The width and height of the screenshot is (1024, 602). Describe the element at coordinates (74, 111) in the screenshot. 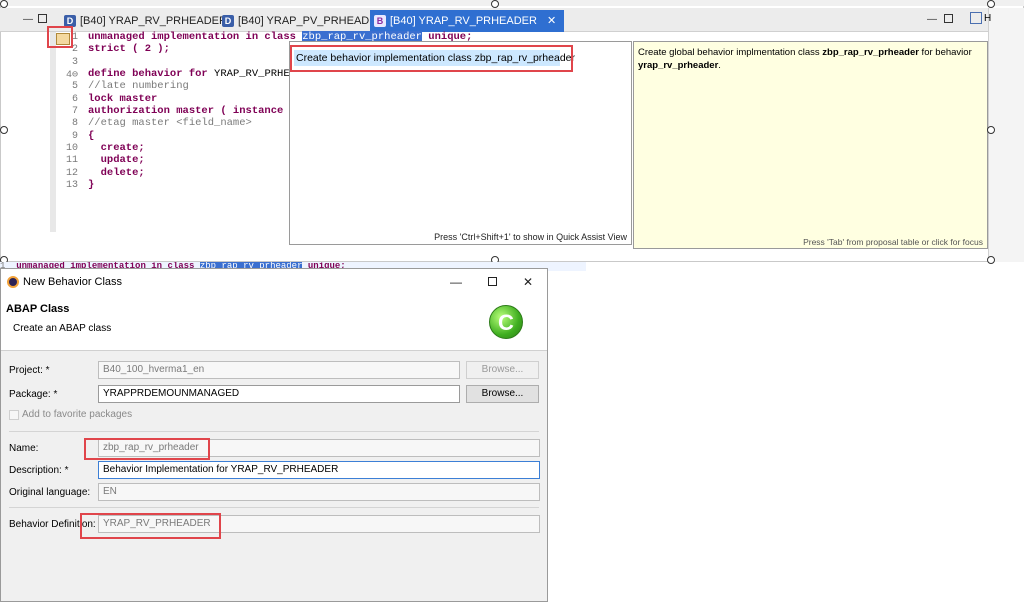

I see `line-number: 7` at that location.